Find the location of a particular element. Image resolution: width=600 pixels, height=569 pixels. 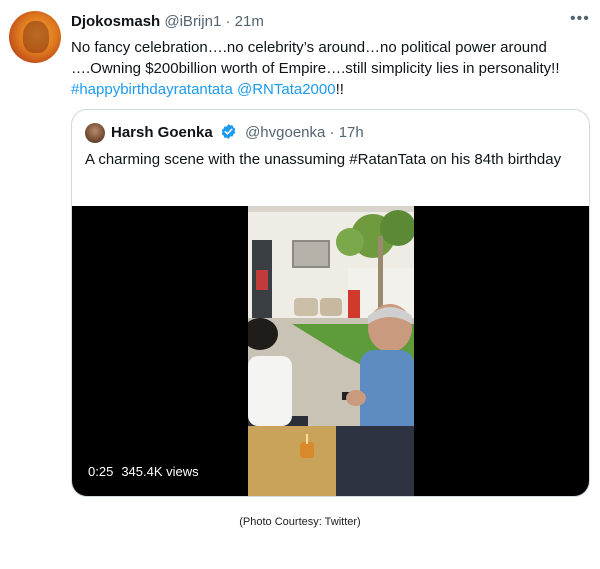

author-avatar is located at coordinates (35, 37).